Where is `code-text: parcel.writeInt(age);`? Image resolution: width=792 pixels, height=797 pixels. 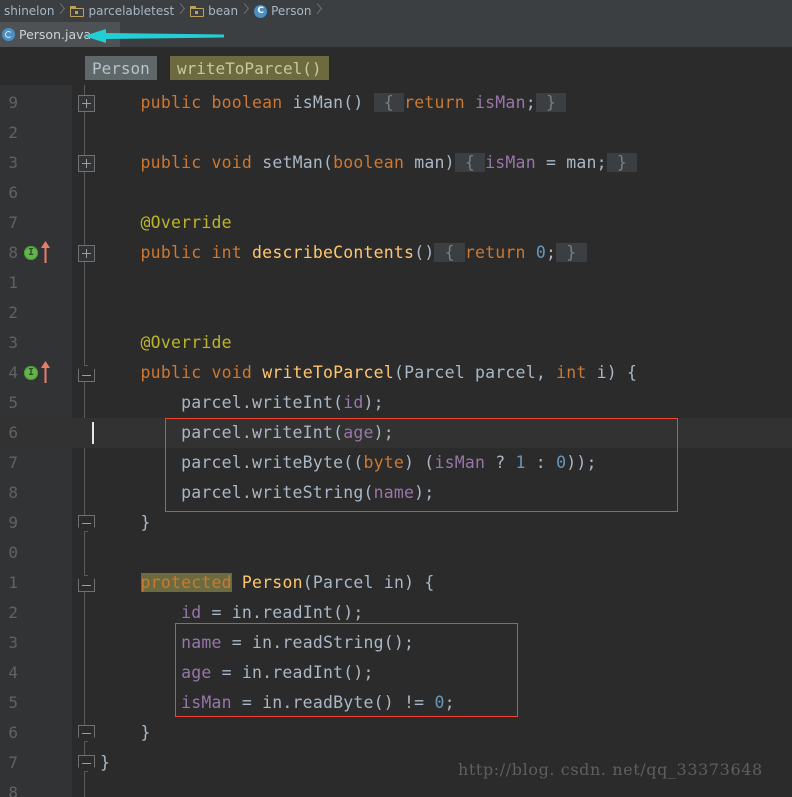 code-text: parcel.writeInt(age); is located at coordinates (247, 433).